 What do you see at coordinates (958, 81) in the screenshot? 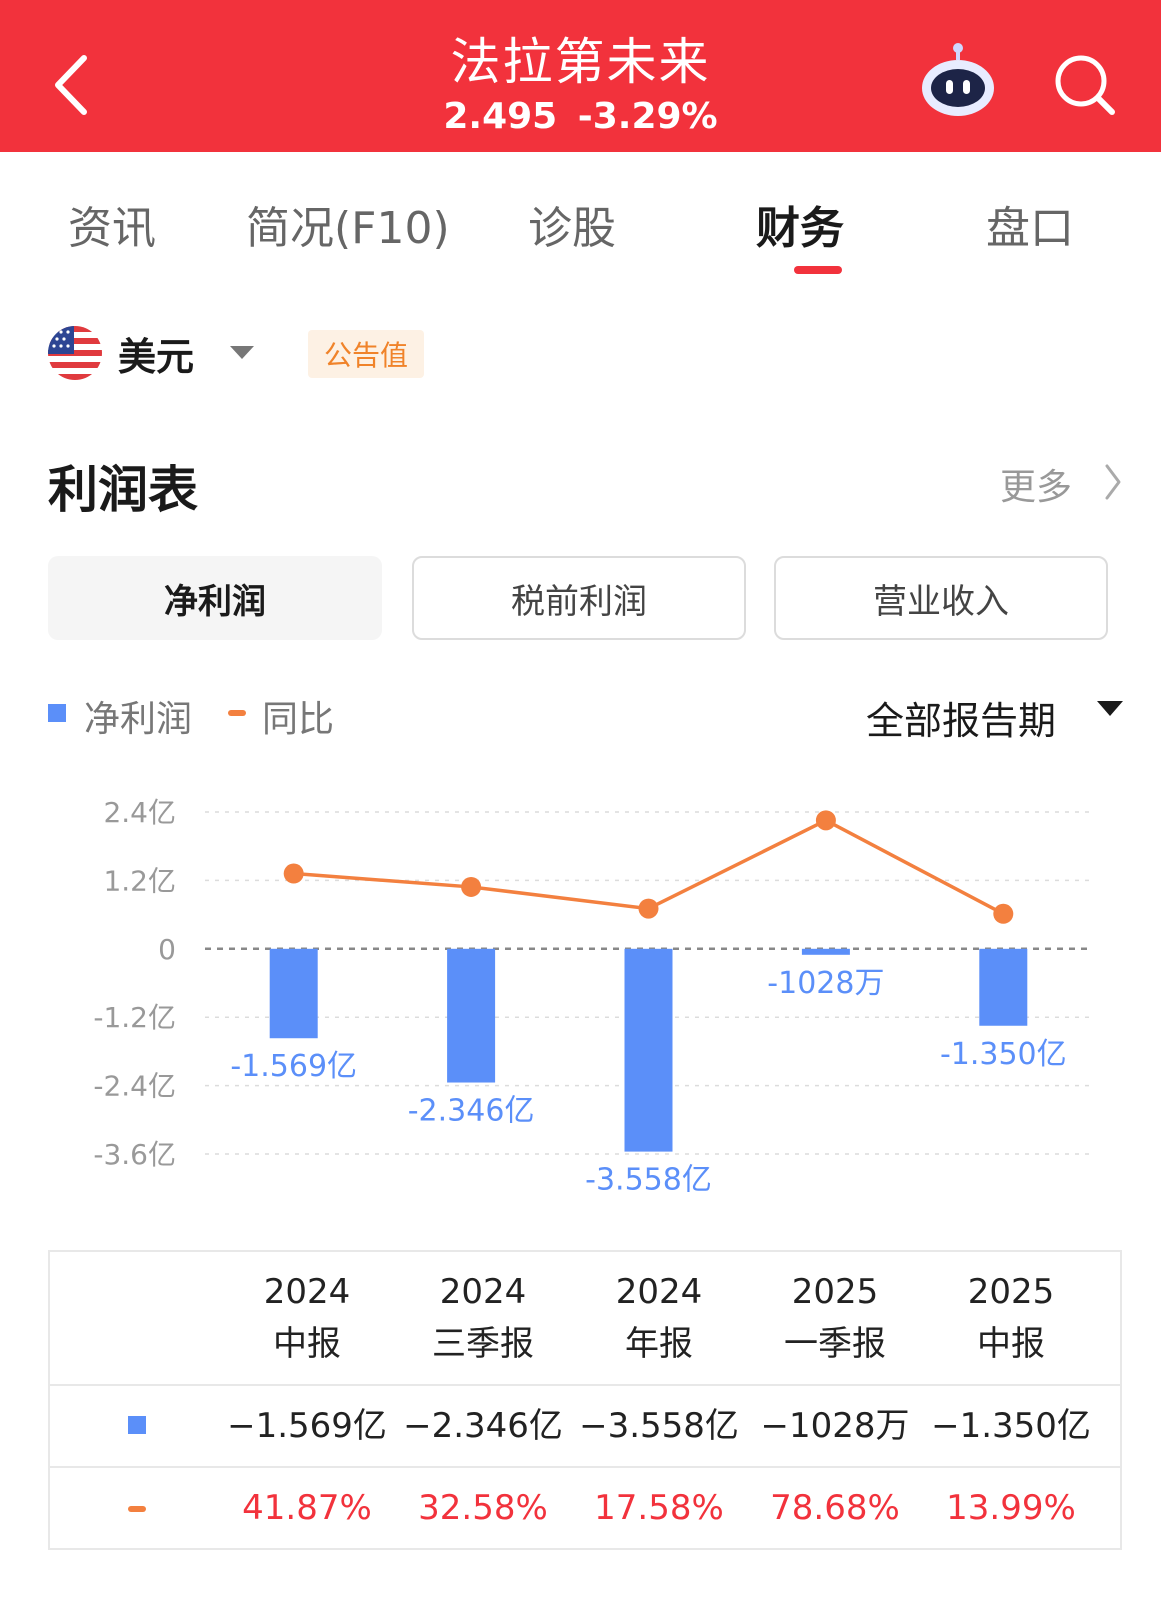
I see `robot-assistant-icon` at bounding box center [958, 81].